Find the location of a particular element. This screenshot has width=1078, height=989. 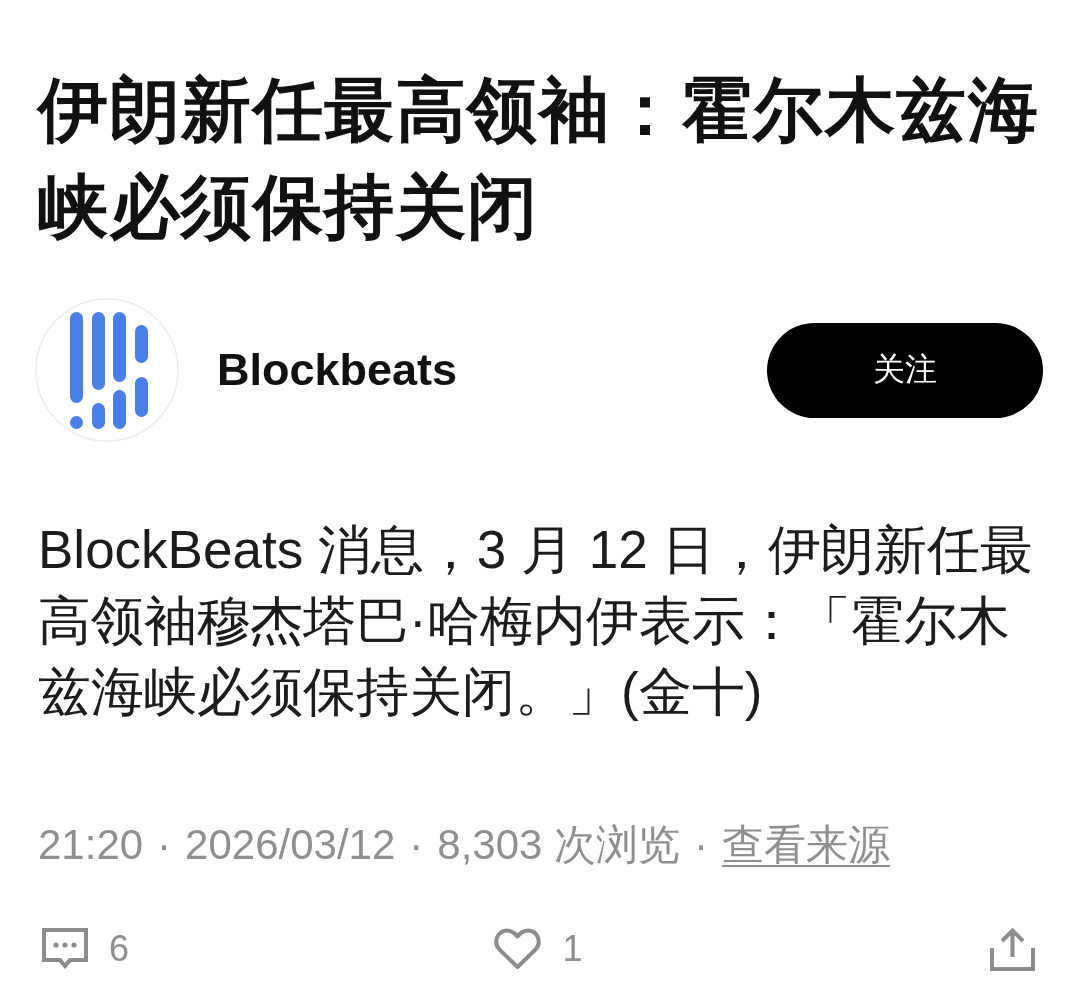

meta-text: 21:20 is located at coordinates (91, 845).